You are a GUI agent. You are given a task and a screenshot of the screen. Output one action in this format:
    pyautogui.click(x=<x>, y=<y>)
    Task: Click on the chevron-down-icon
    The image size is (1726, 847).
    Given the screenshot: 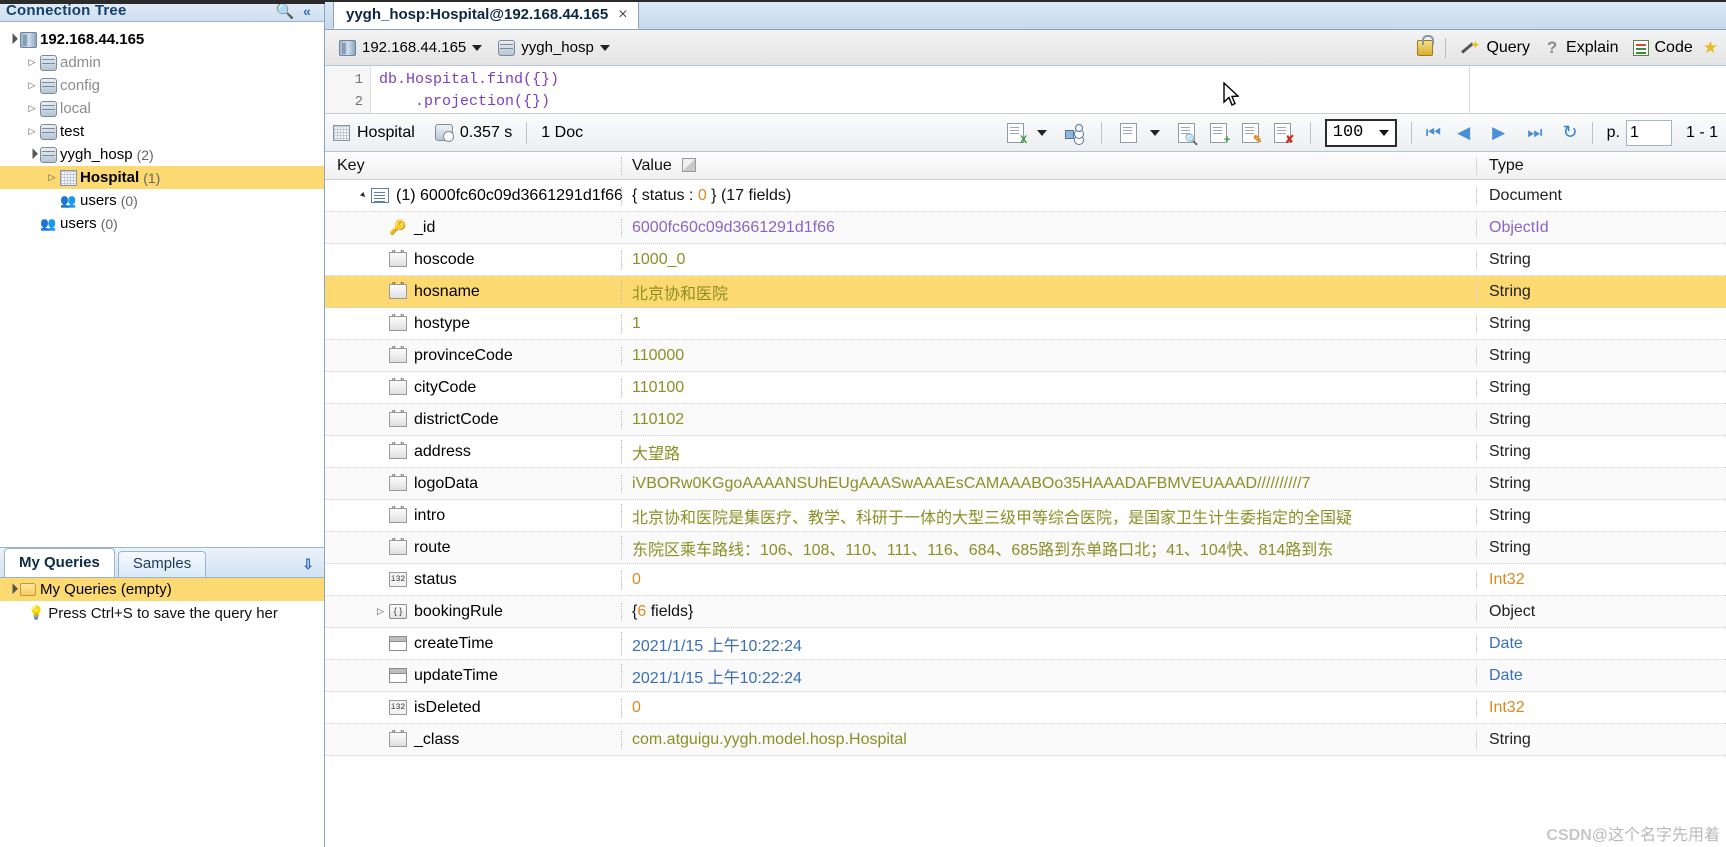 What is the action you would take?
    pyautogui.click(x=604, y=47)
    